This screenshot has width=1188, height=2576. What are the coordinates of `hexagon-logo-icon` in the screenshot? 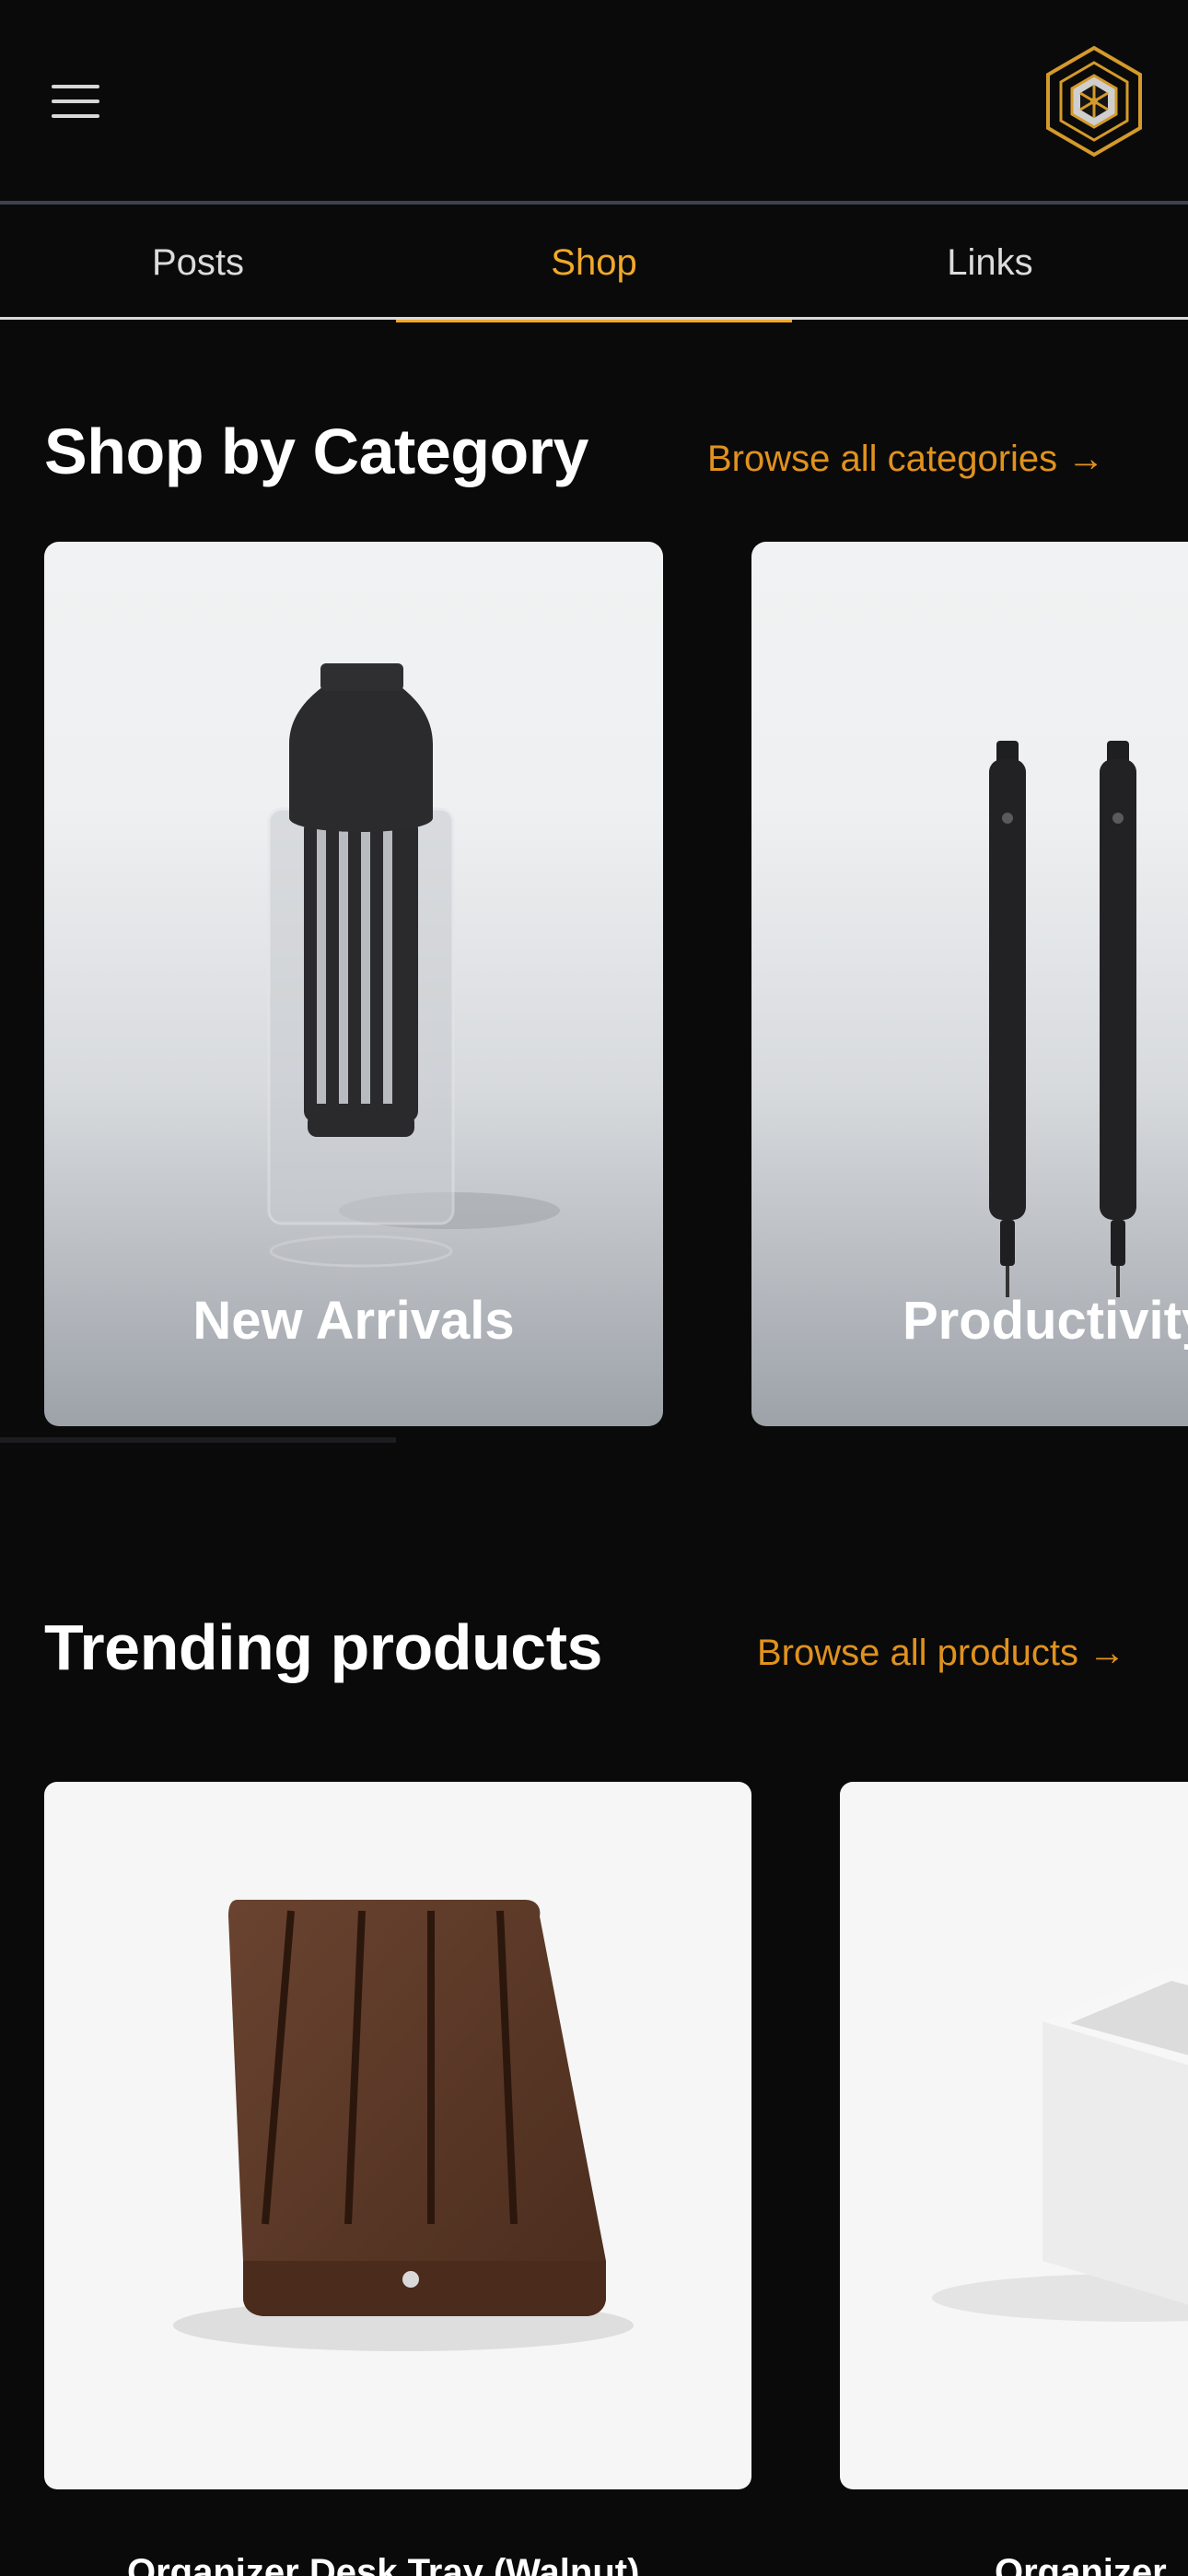 It's located at (1094, 101).